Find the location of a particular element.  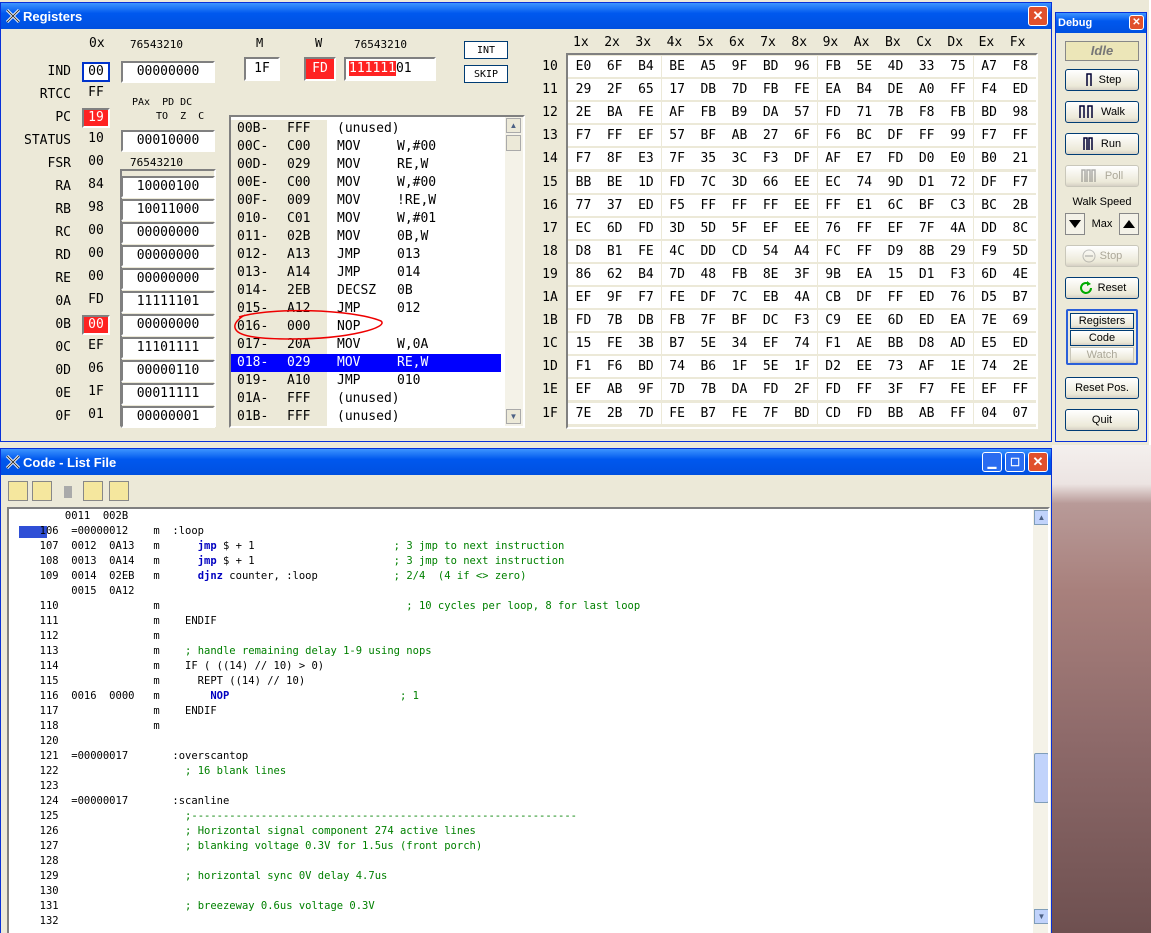

speed-up-button is located at coordinates (1129, 224).